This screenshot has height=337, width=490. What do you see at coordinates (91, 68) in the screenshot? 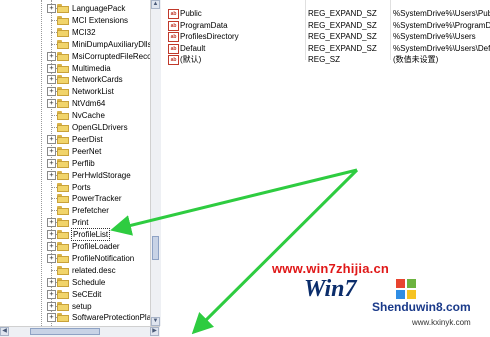
I see `tree-item-label: Multimedia` at bounding box center [91, 68].